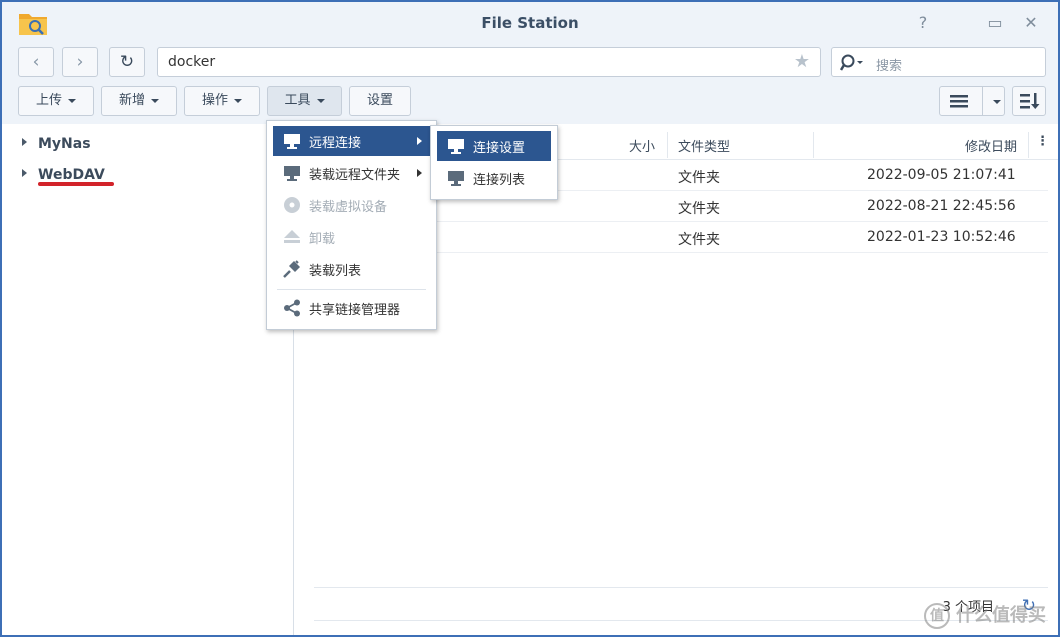 This screenshot has height=637, width=1060. I want to click on tree-item-label: WebDAV, so click(71, 175).